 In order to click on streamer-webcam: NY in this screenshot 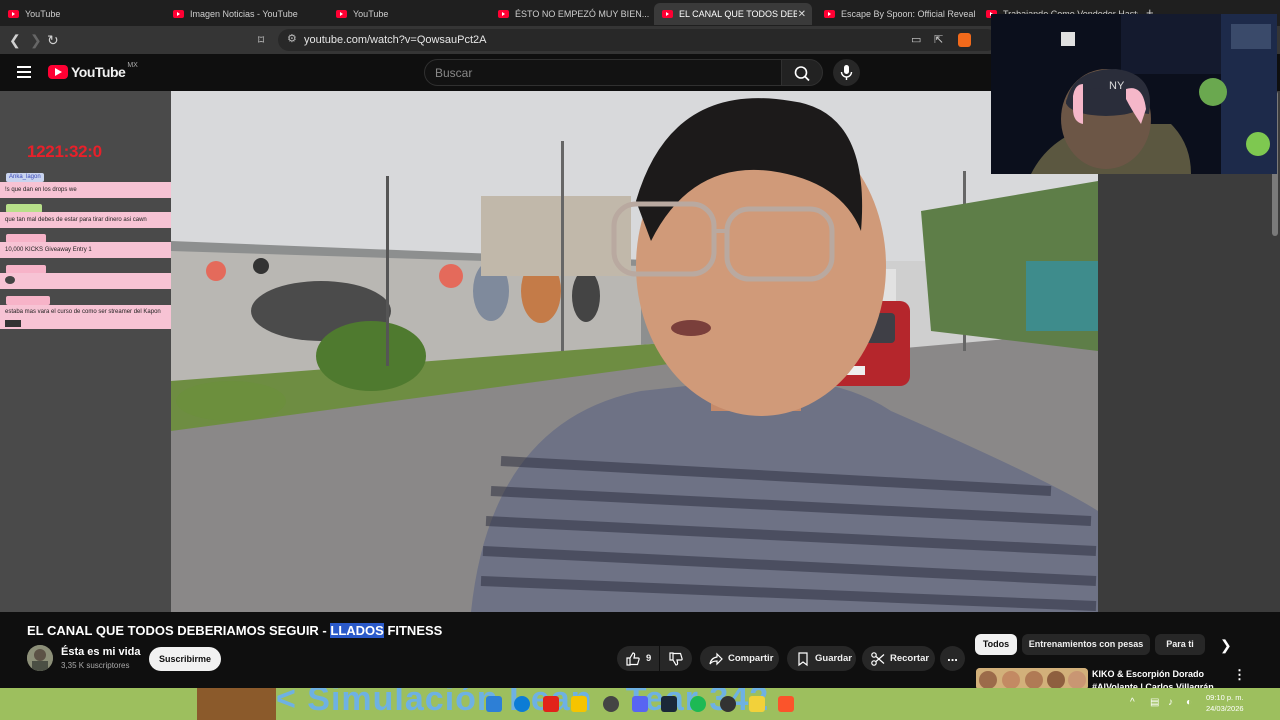, I will do `click(1134, 94)`.